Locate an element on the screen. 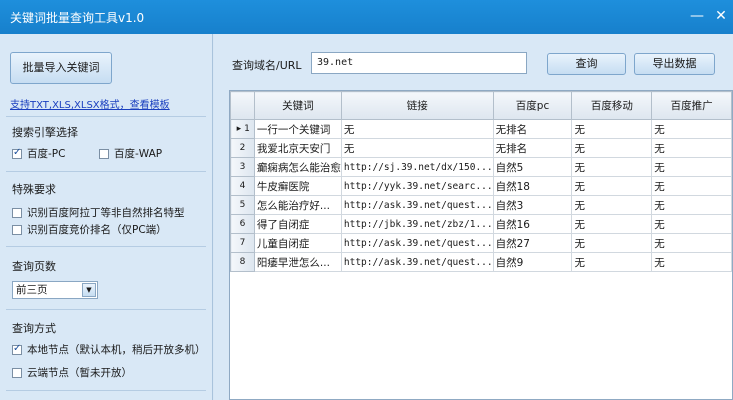  row-number-label: 3 is located at coordinates (242, 167).